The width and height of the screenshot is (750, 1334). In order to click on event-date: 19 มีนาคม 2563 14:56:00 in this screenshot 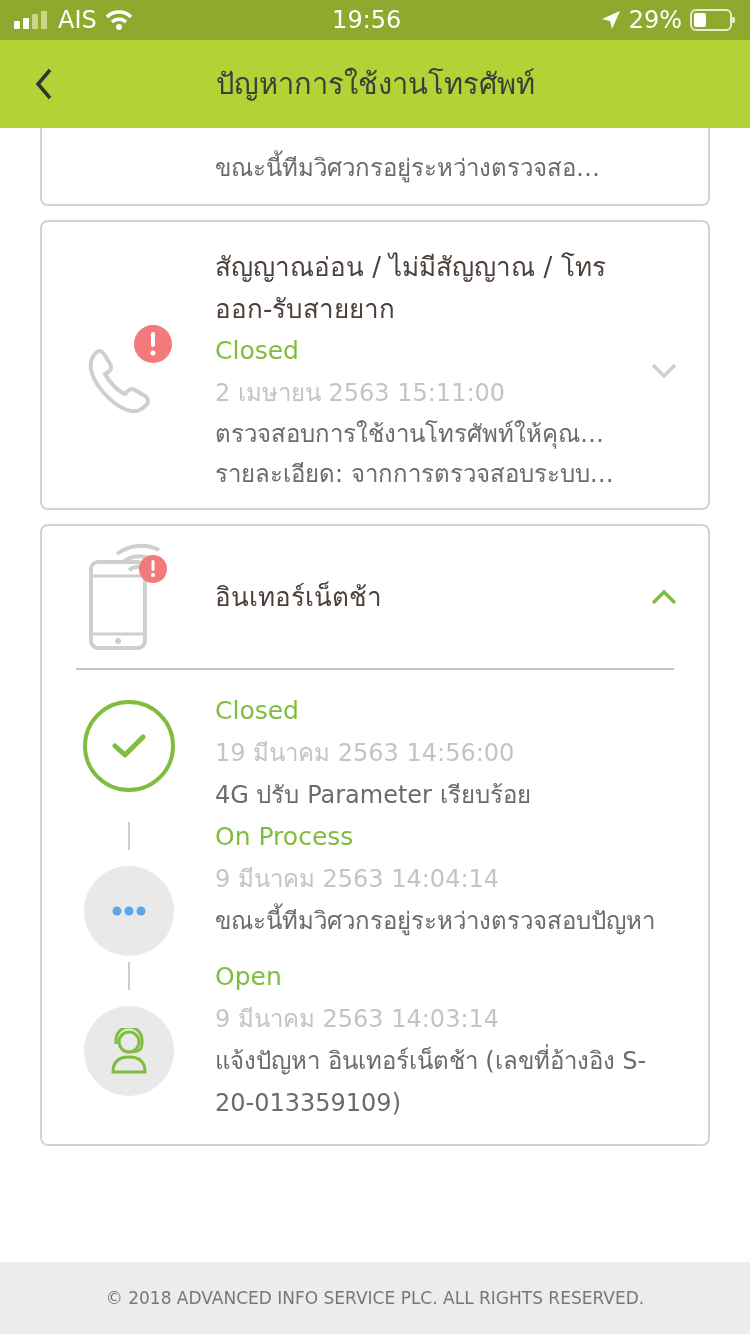, I will do `click(365, 753)`.